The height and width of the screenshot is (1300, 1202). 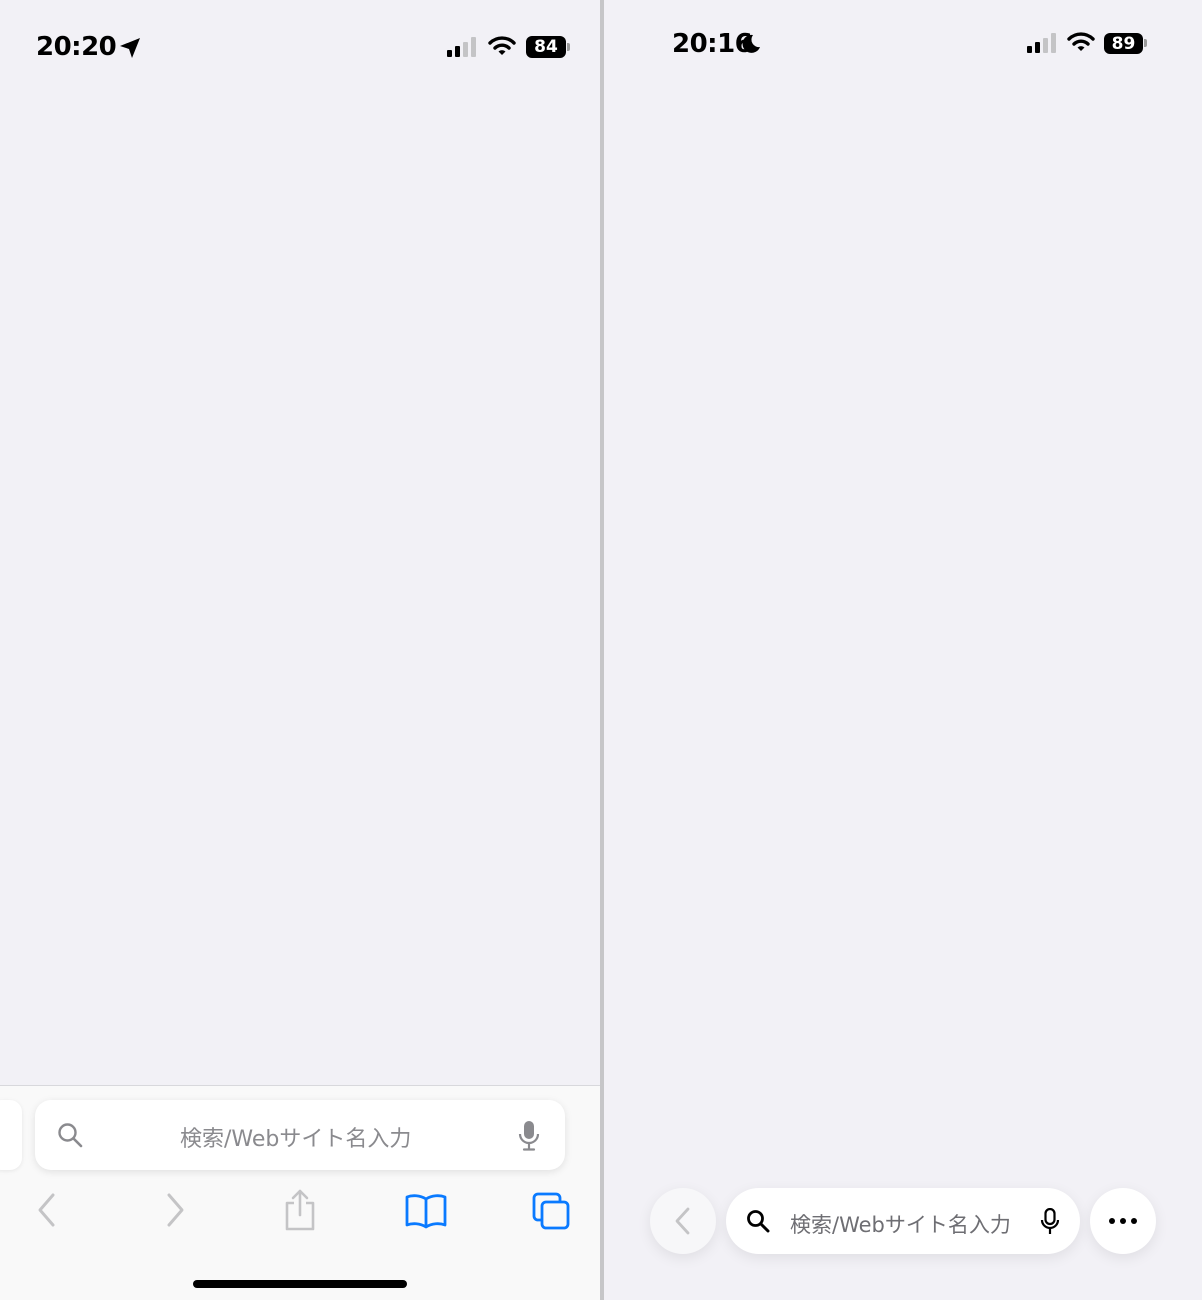 I want to click on battery-indicator: 84, so click(x=546, y=47).